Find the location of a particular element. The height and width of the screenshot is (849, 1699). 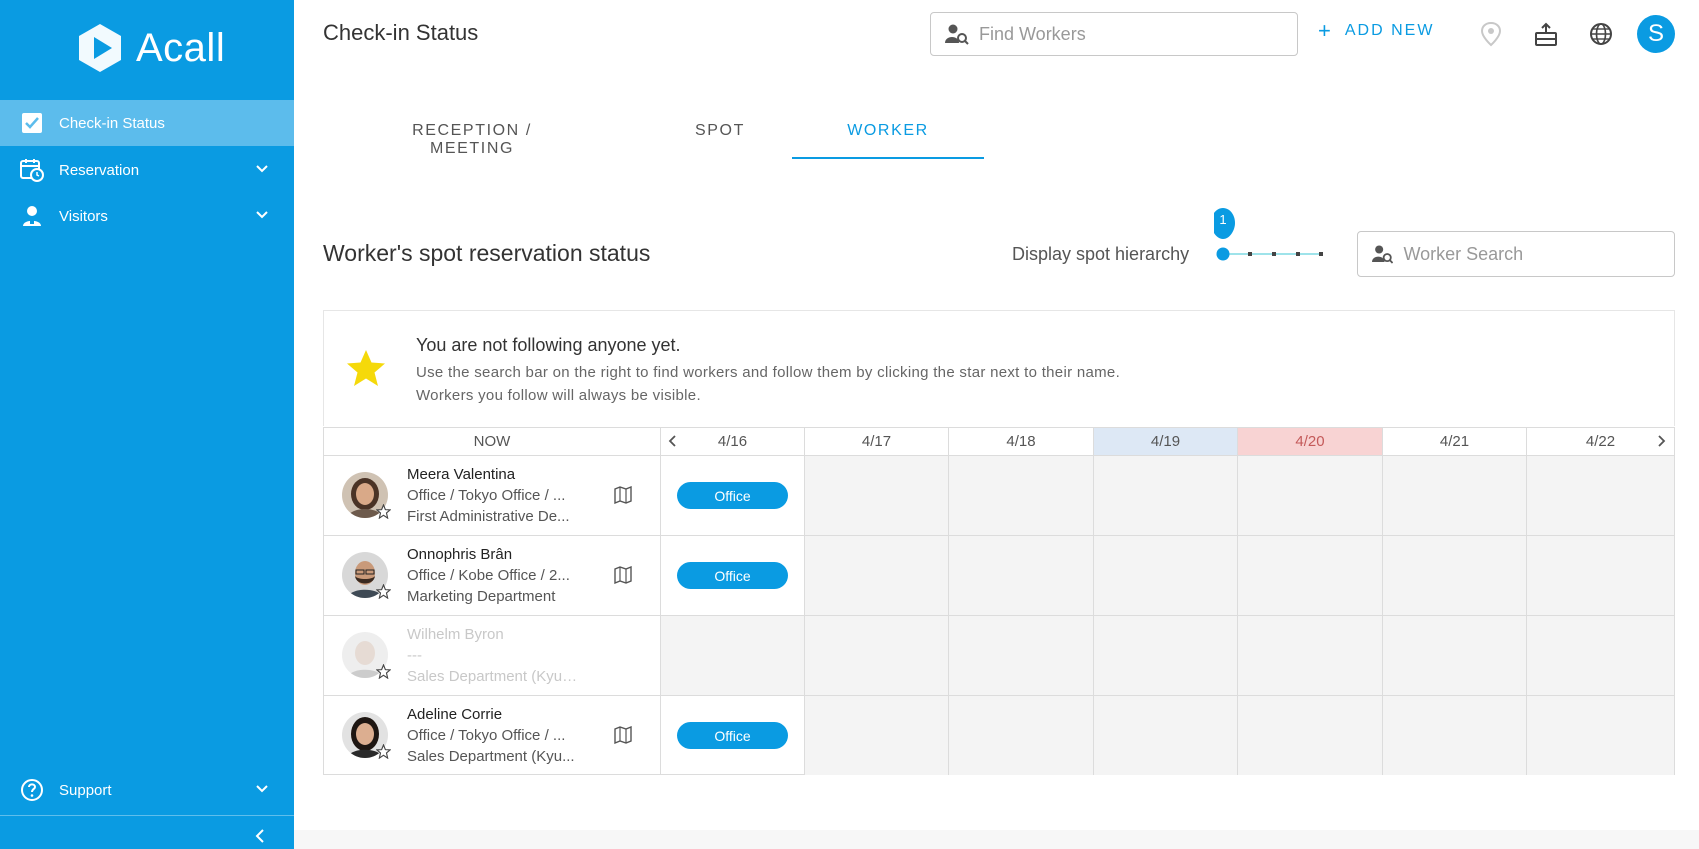

sidebar-item-reservation: Reservation is located at coordinates (147, 170).